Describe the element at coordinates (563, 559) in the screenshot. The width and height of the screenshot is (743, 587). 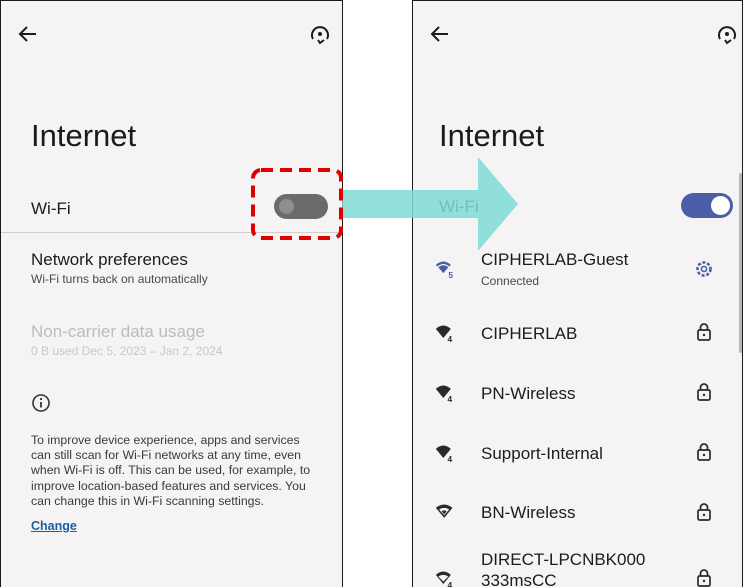
I see `network-name: DIRECT-LPCNBK000` at that location.